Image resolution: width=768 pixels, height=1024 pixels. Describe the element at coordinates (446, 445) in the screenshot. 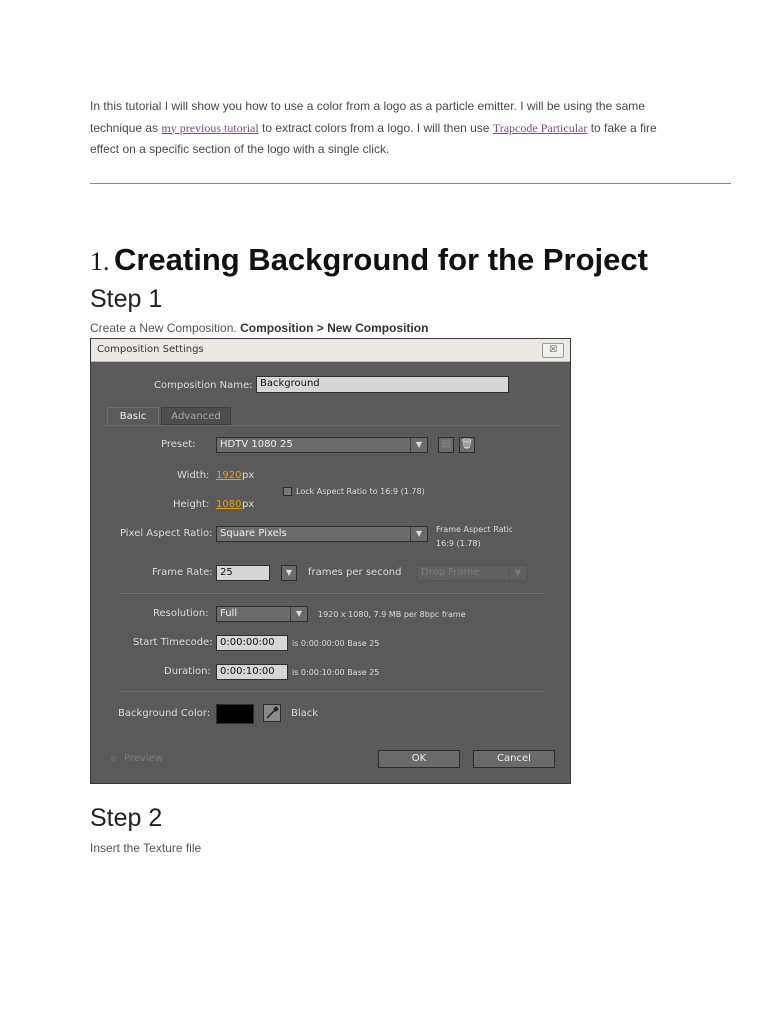

I see `save-preset-icon: ▤` at that location.